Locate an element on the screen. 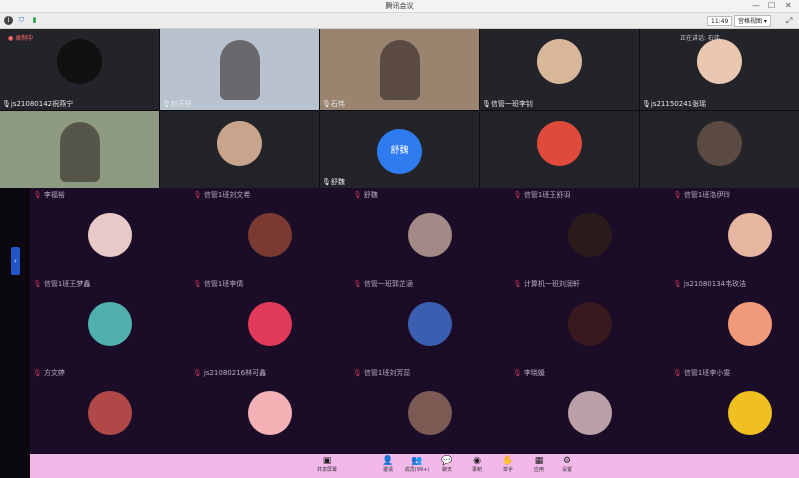  apps-button: ▦ 应用 is located at coordinates (539, 466).